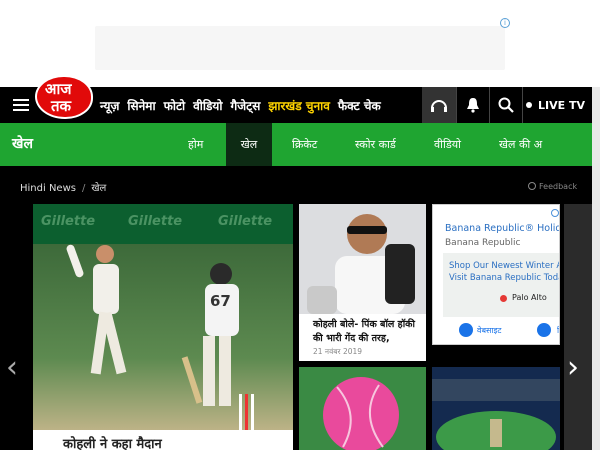 The image size is (600, 450). What do you see at coordinates (504, 278) in the screenshot?
I see `ad-text-line2: Visit Banana Republic Today` at bounding box center [504, 278].